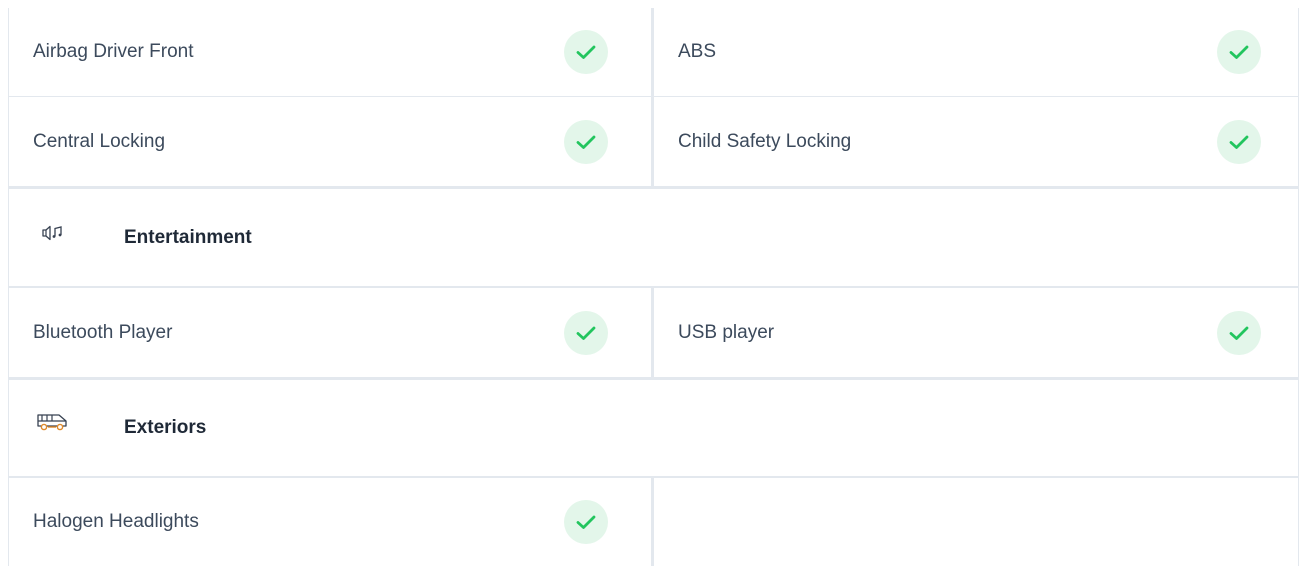 The image size is (1300, 566). What do you see at coordinates (116, 521) in the screenshot?
I see `feature-label: Halogen Headlights` at bounding box center [116, 521].